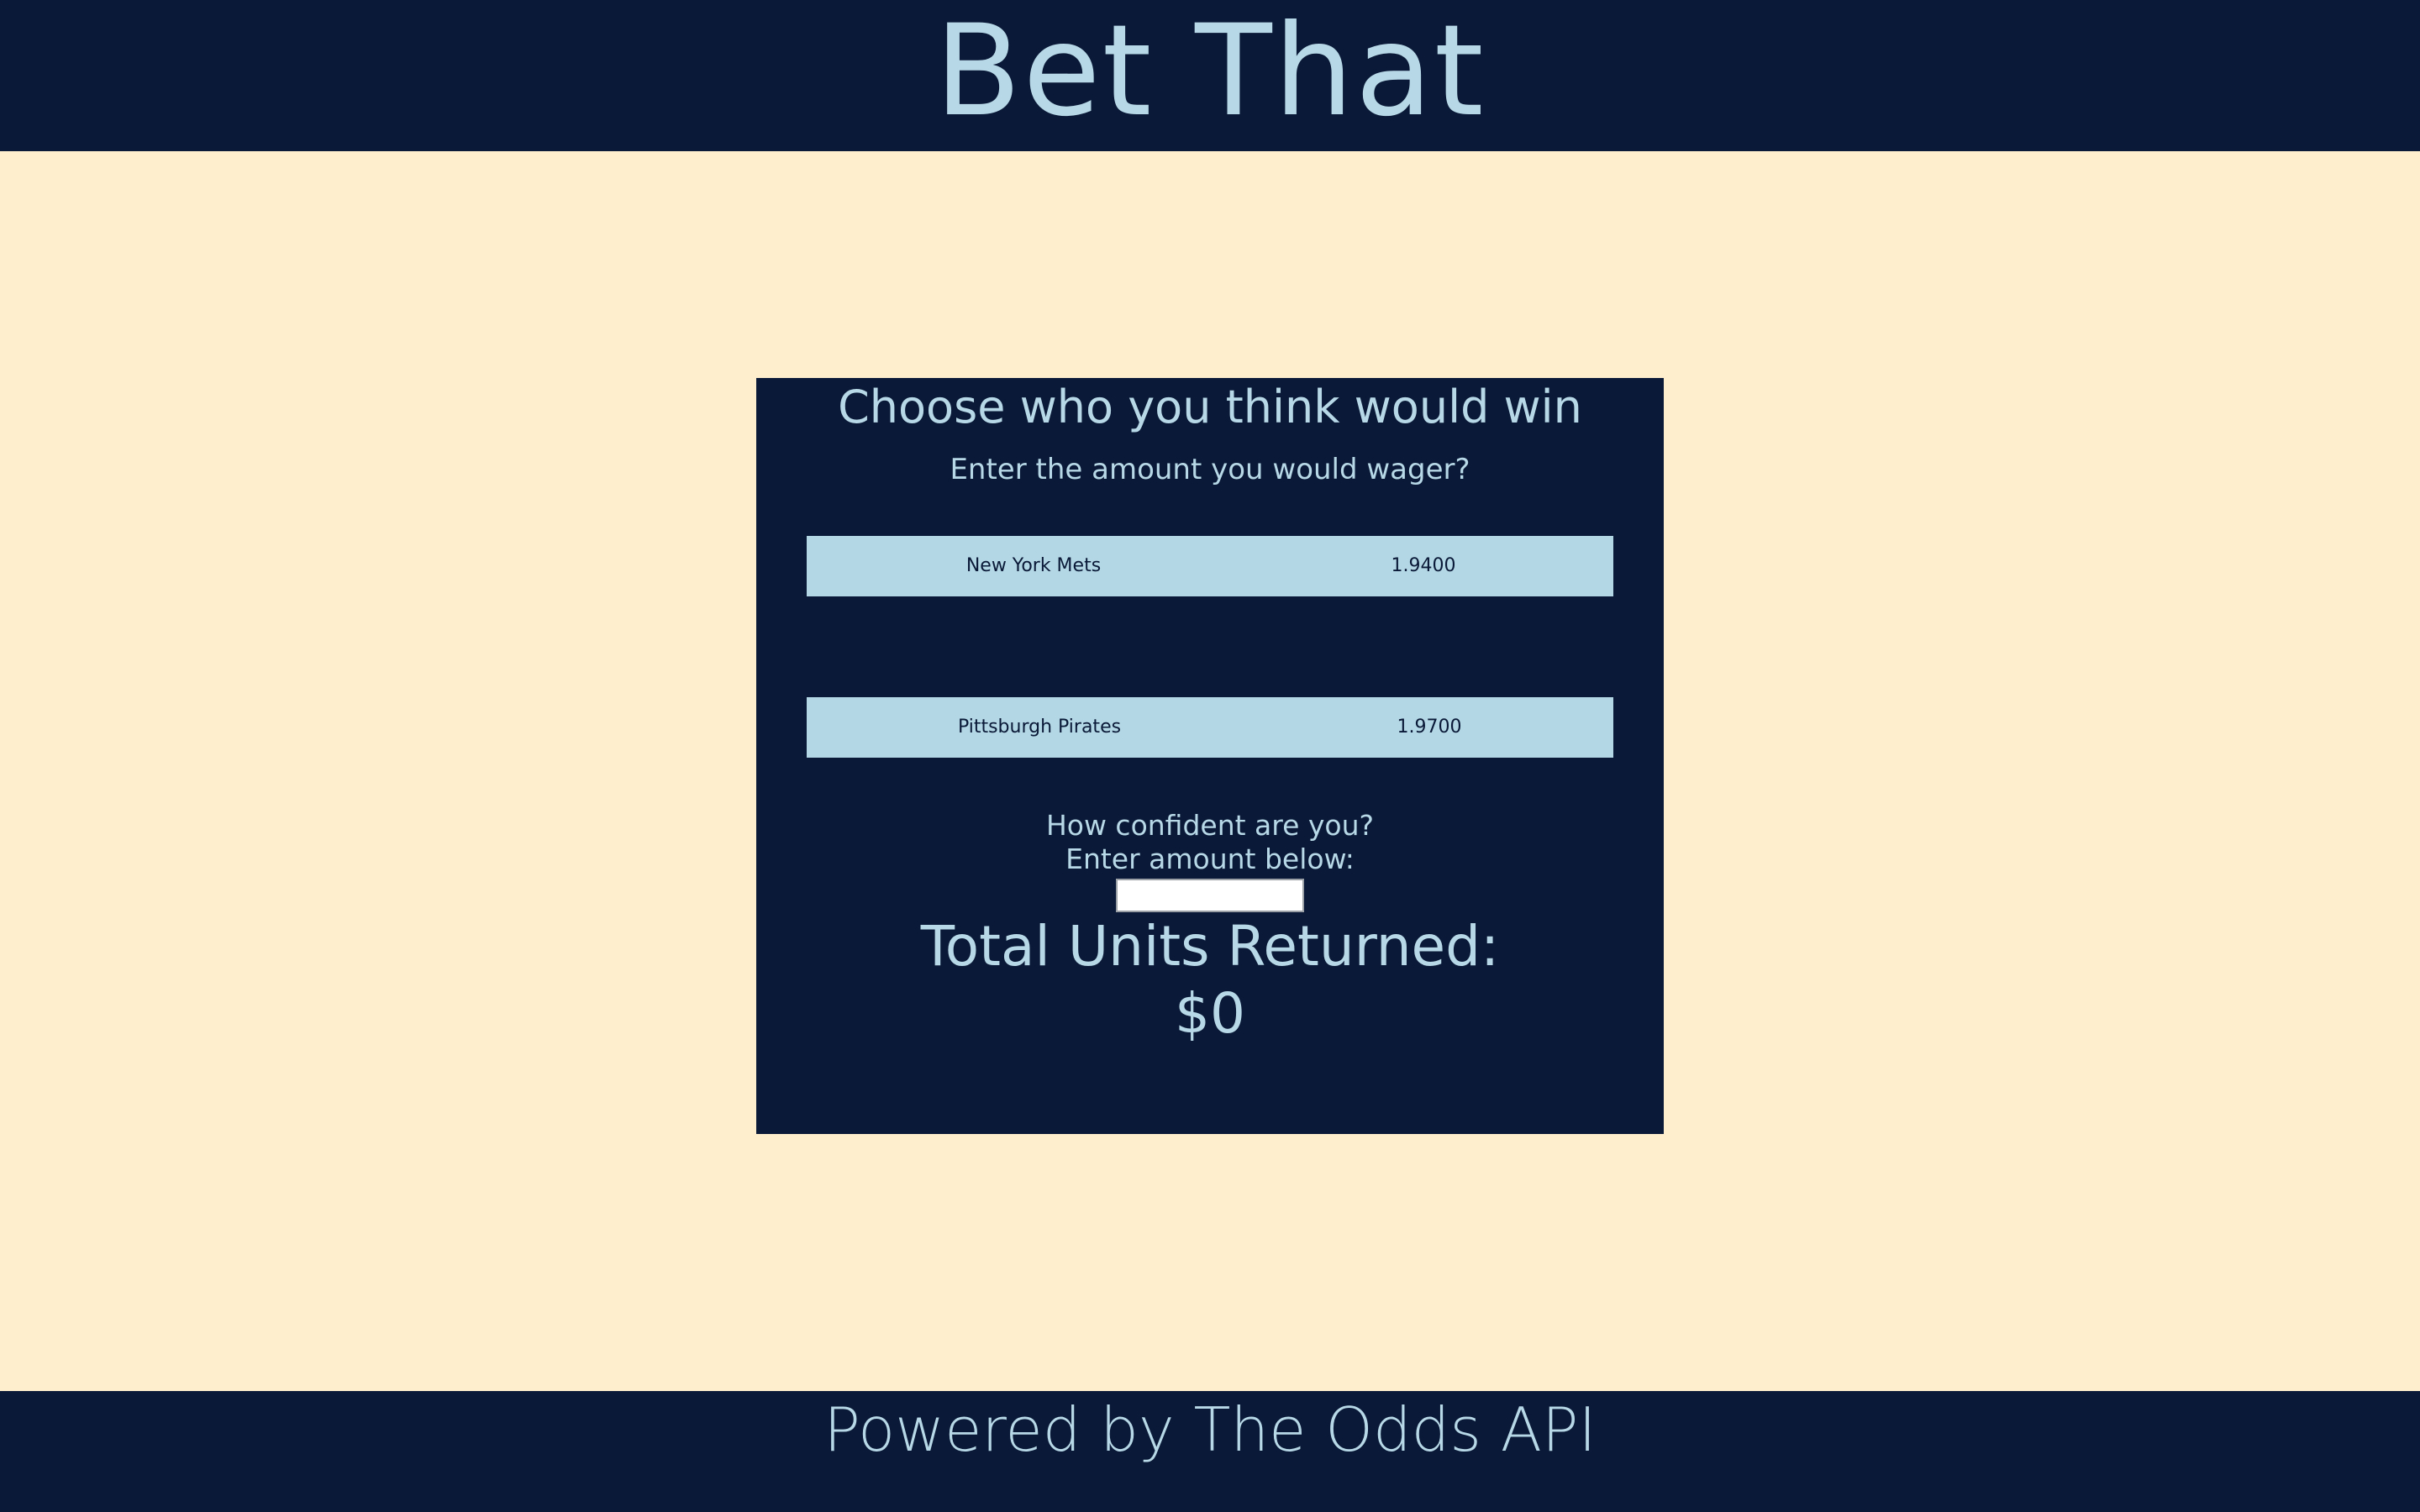  What do you see at coordinates (1210, 946) in the screenshot?
I see `total-units-label: Total Units Returned:` at bounding box center [1210, 946].